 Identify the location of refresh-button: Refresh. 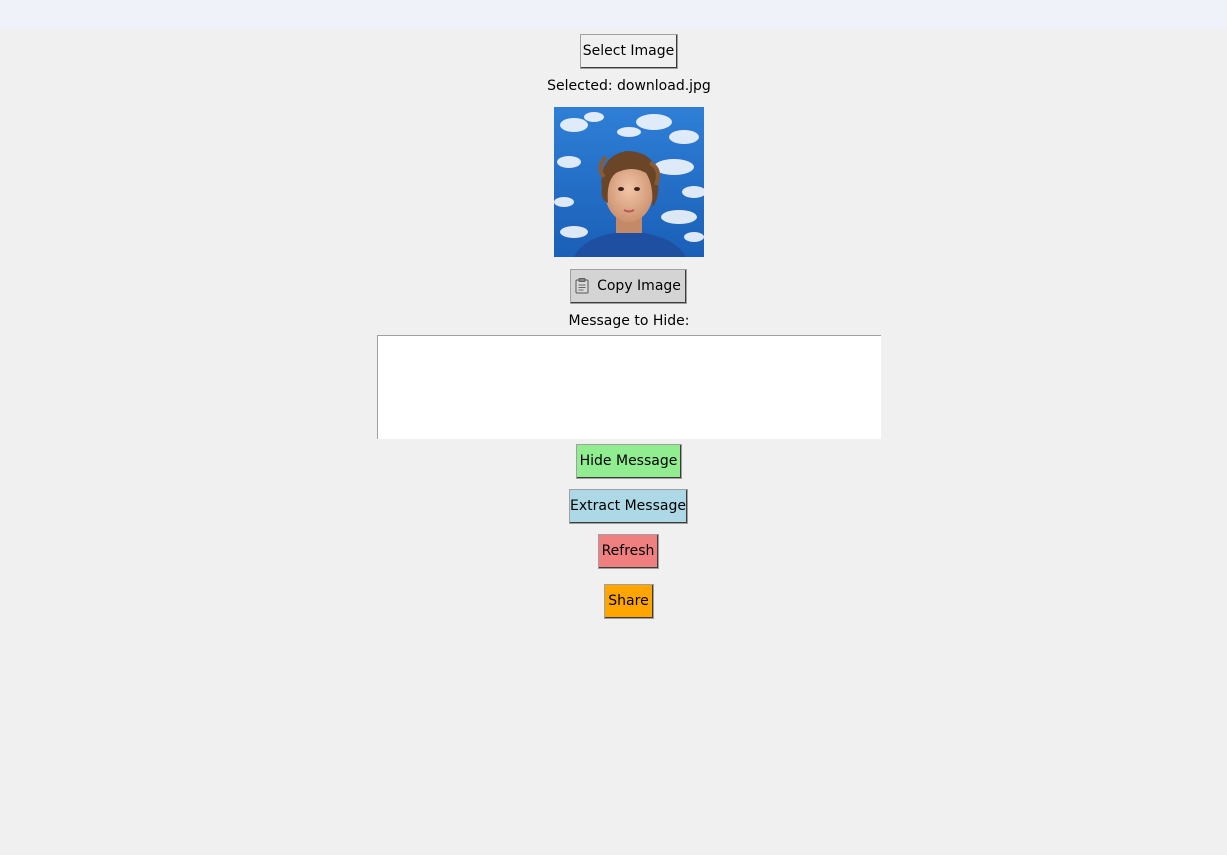
(628, 551).